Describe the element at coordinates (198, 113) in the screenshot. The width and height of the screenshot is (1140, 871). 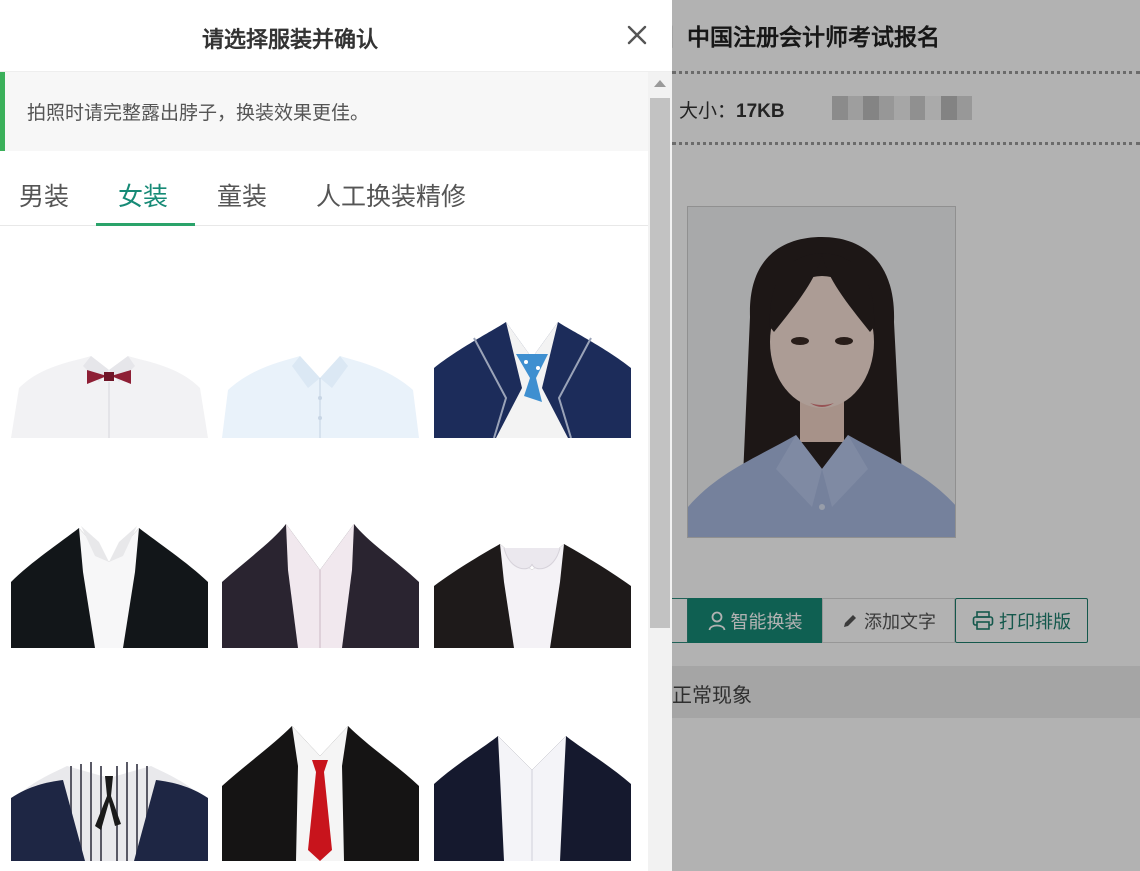
I see `tip-text: 拍照时请完整露出脖子，换装效果更佳。` at that location.